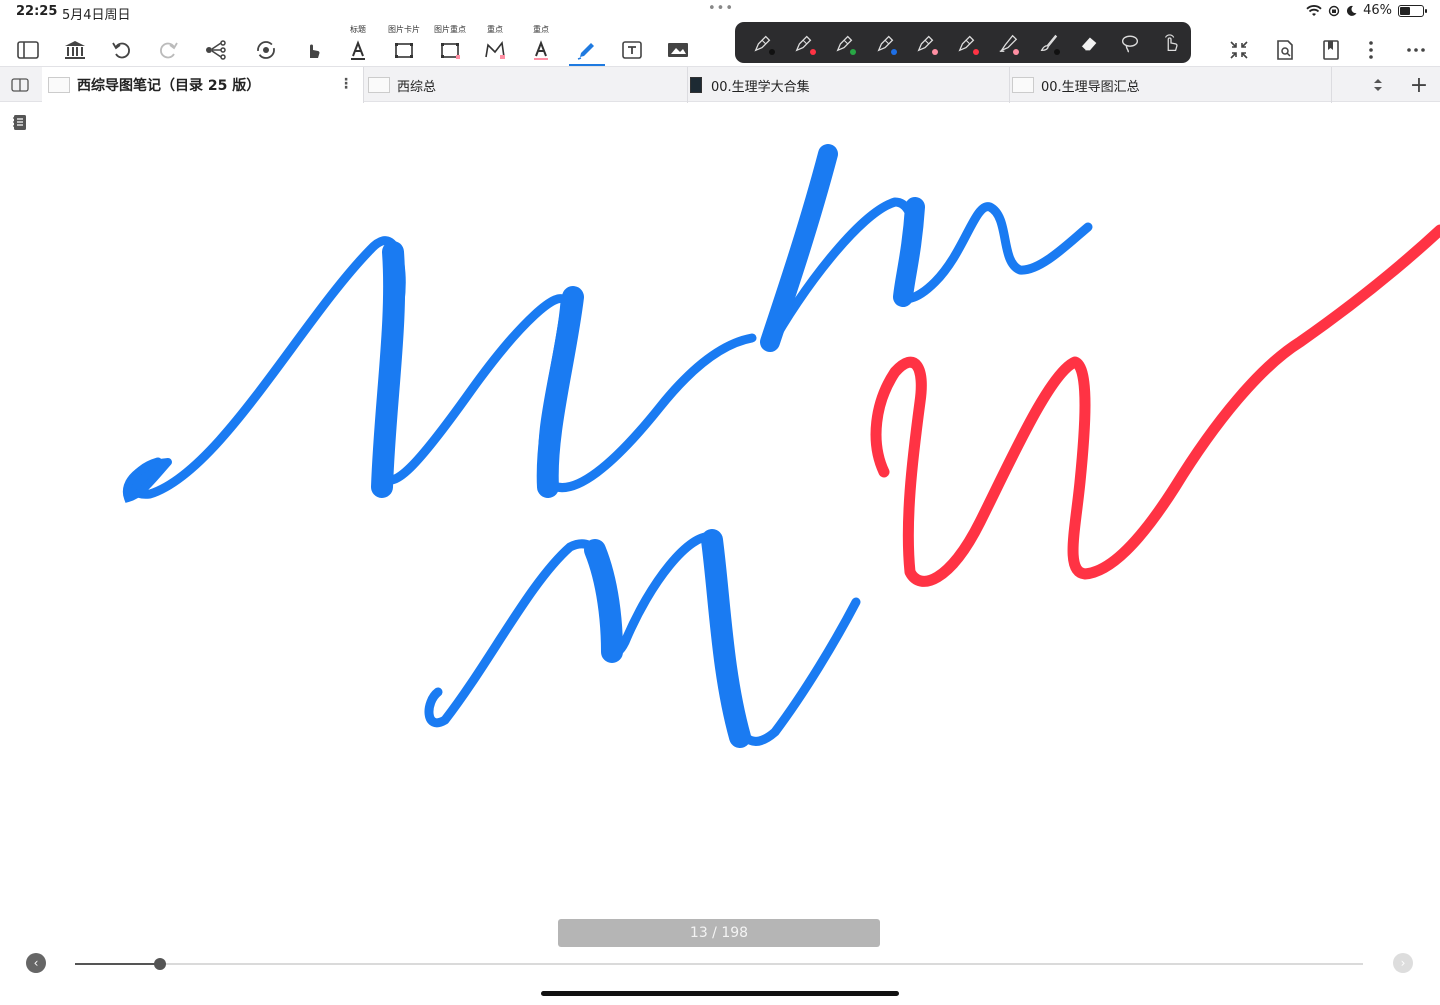 The image size is (1440, 1005). What do you see at coordinates (720, 993) in the screenshot?
I see `home-indicator` at bounding box center [720, 993].